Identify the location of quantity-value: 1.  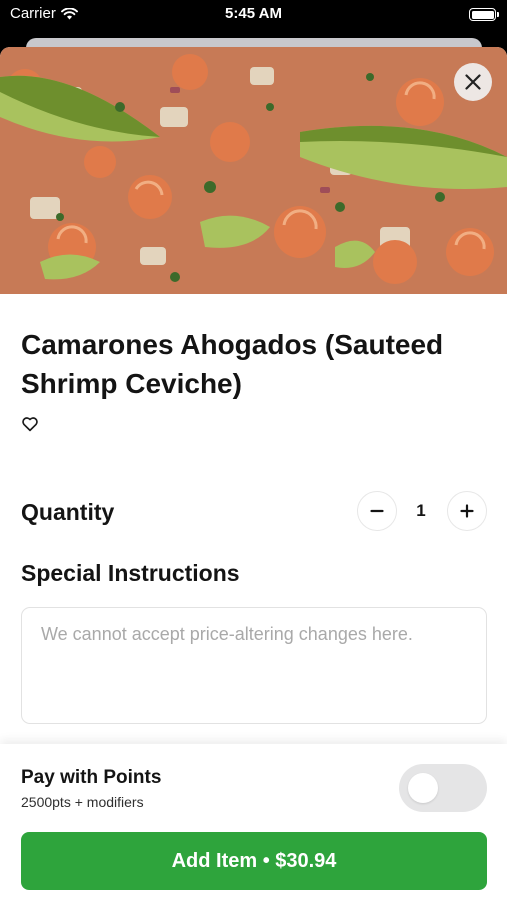
(421, 510).